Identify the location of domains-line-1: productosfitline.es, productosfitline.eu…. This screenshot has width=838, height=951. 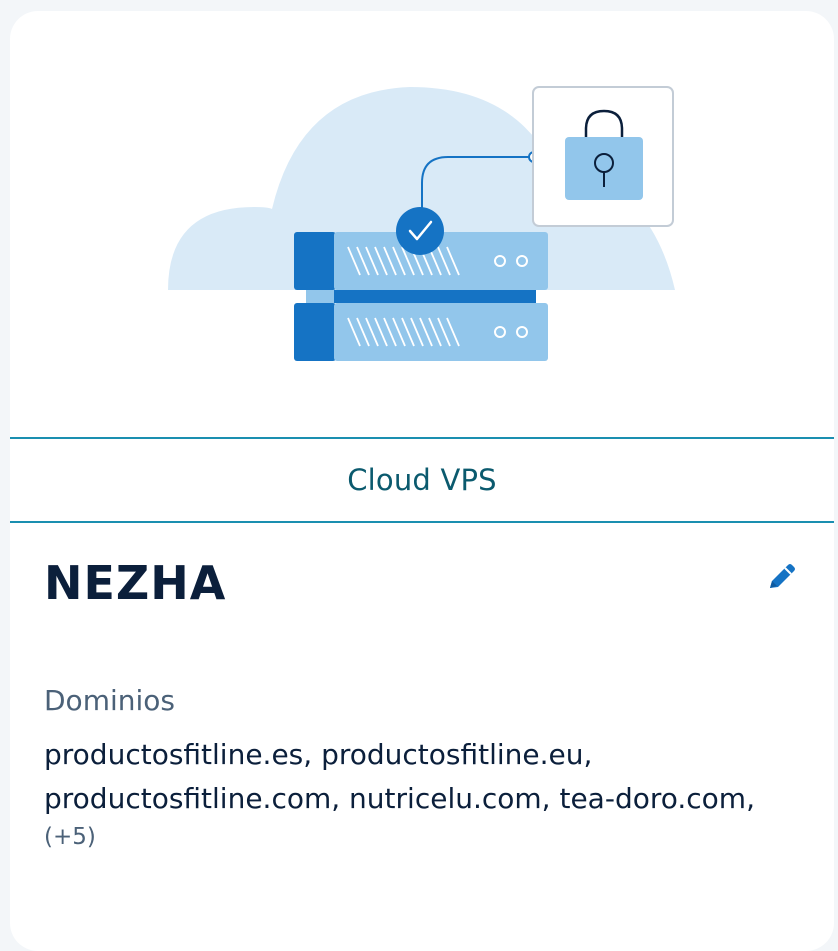
(318, 754).